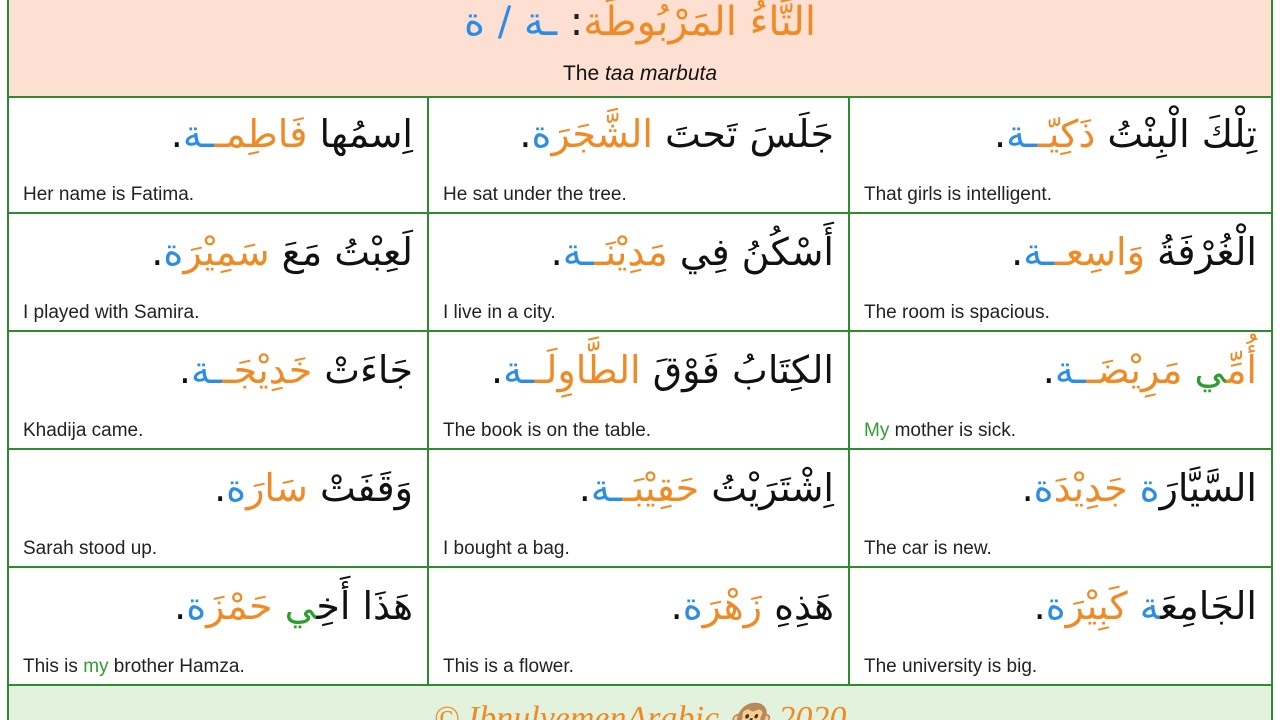 The width and height of the screenshot is (1280, 720). What do you see at coordinates (1102, 606) in the screenshot?
I see `arabic-segment: كَبِيْرَ` at bounding box center [1102, 606].